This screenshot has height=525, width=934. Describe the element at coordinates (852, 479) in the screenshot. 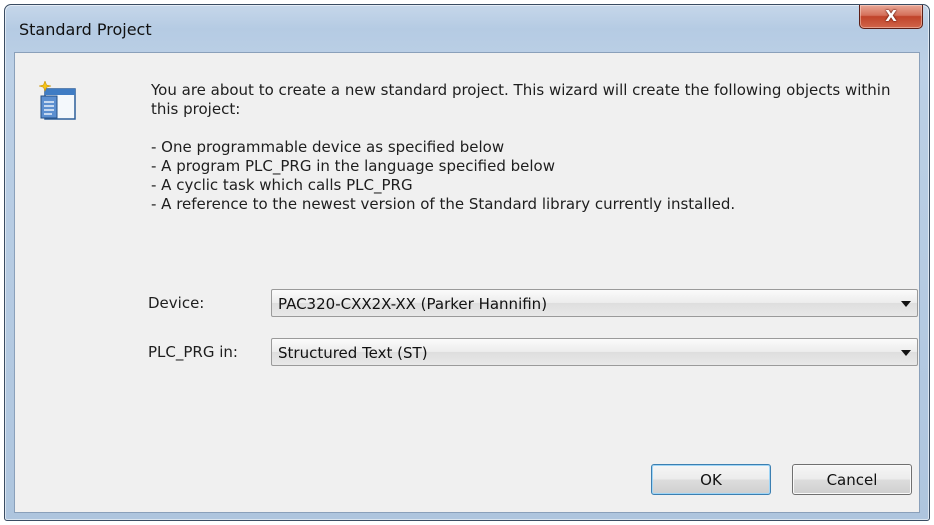

I see `cancel-button: Cancel` at that location.